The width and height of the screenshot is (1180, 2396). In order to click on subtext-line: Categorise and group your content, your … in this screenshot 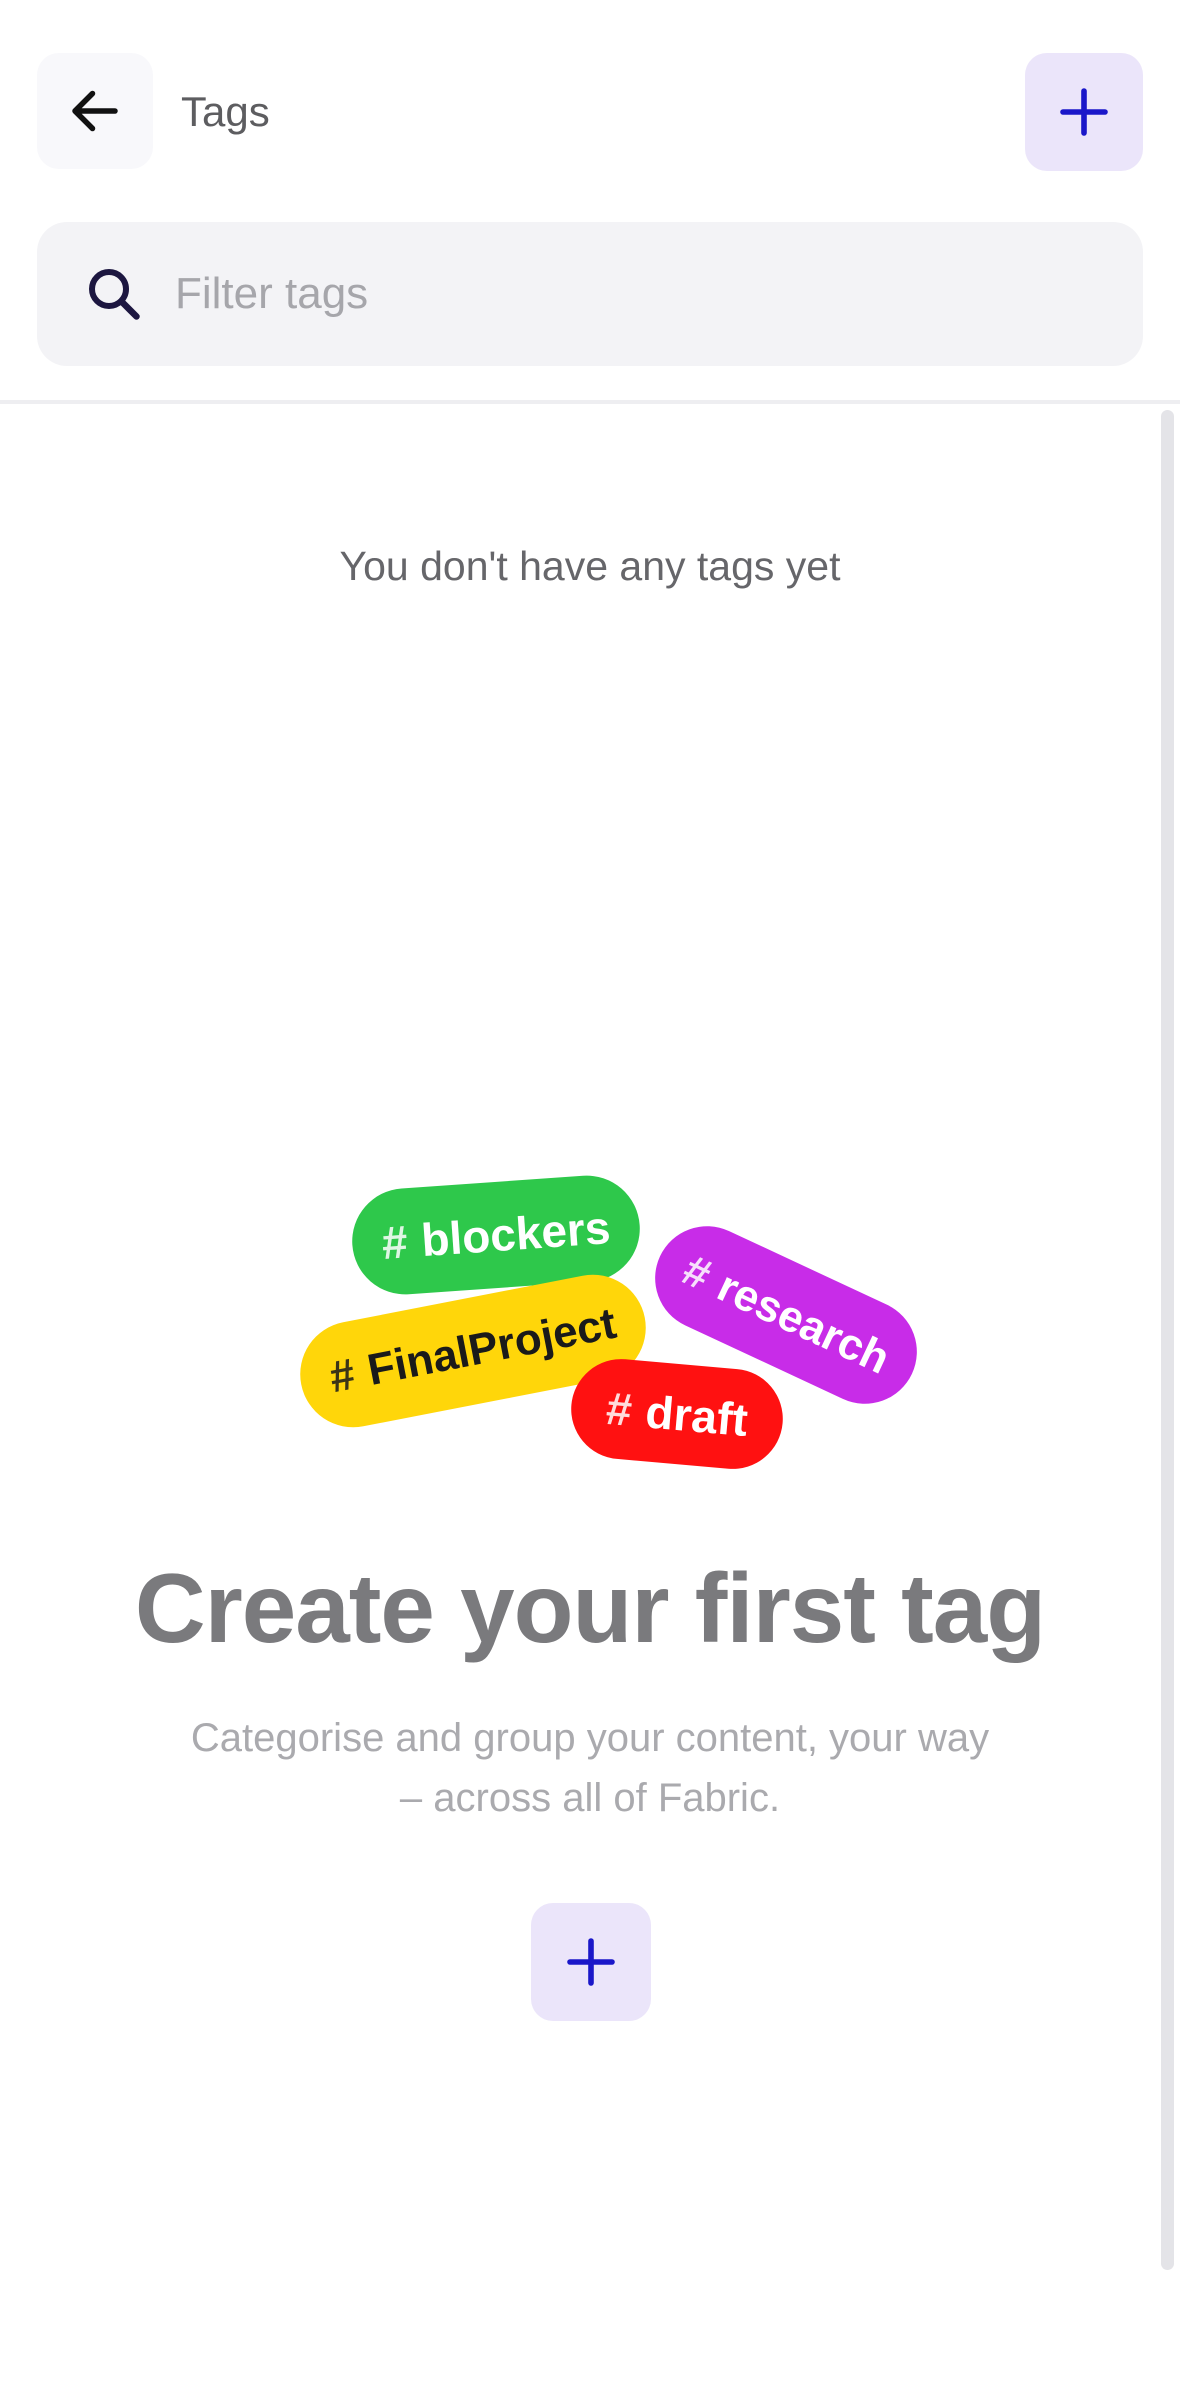, I will do `click(590, 1738)`.